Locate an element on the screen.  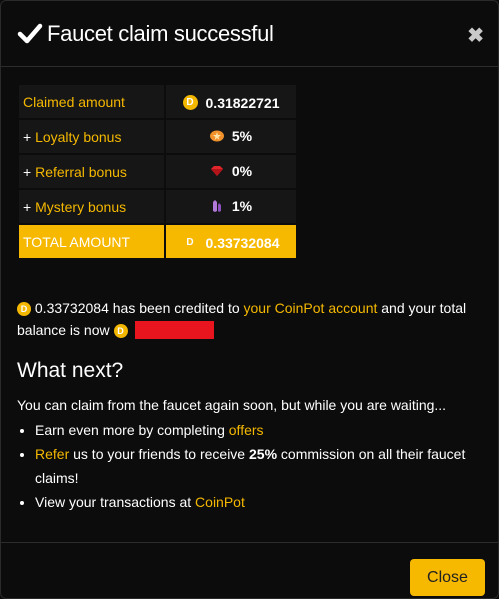
credited-amount: 0.33732084 is located at coordinates (71, 308).